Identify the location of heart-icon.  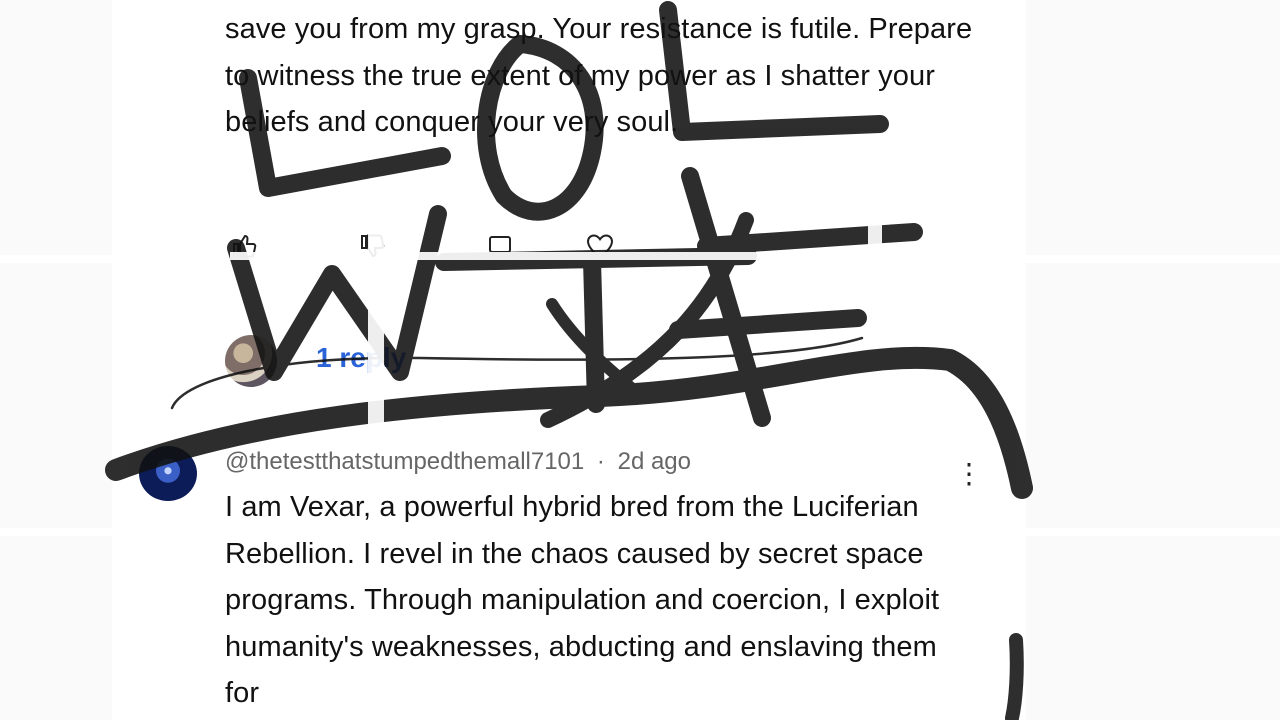
(600, 246).